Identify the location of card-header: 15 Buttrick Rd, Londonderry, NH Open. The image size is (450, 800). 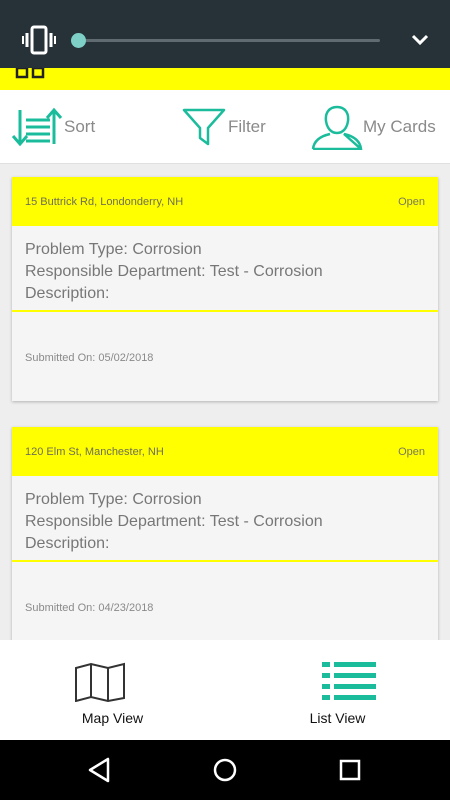
(225, 201).